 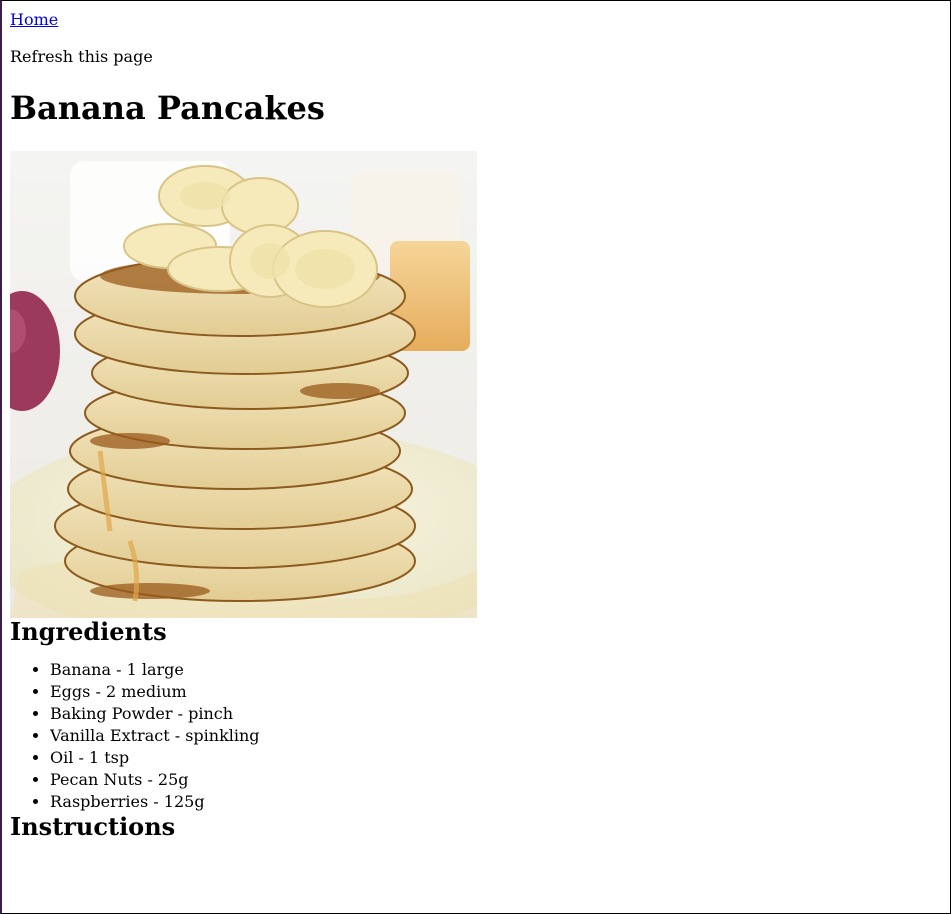 I want to click on list-item: Baking Powder - pinch, so click(x=496, y=714).